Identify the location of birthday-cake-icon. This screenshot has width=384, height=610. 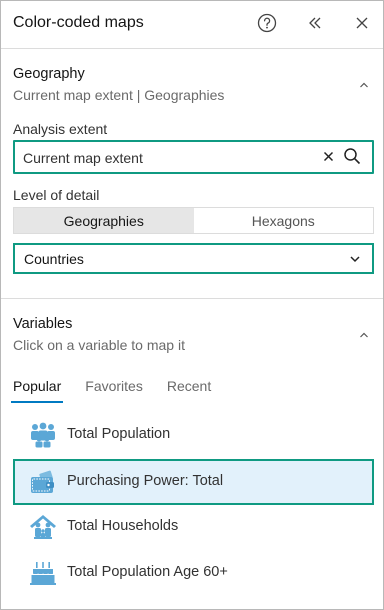
(43, 573).